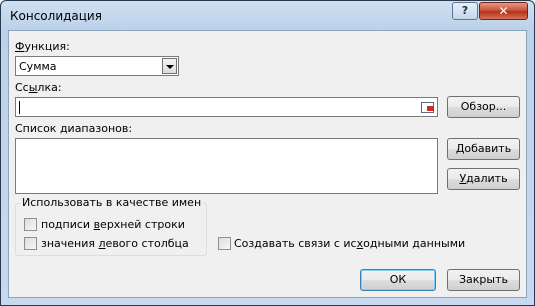  I want to click on reference-label: Ссылка:, so click(38, 87).